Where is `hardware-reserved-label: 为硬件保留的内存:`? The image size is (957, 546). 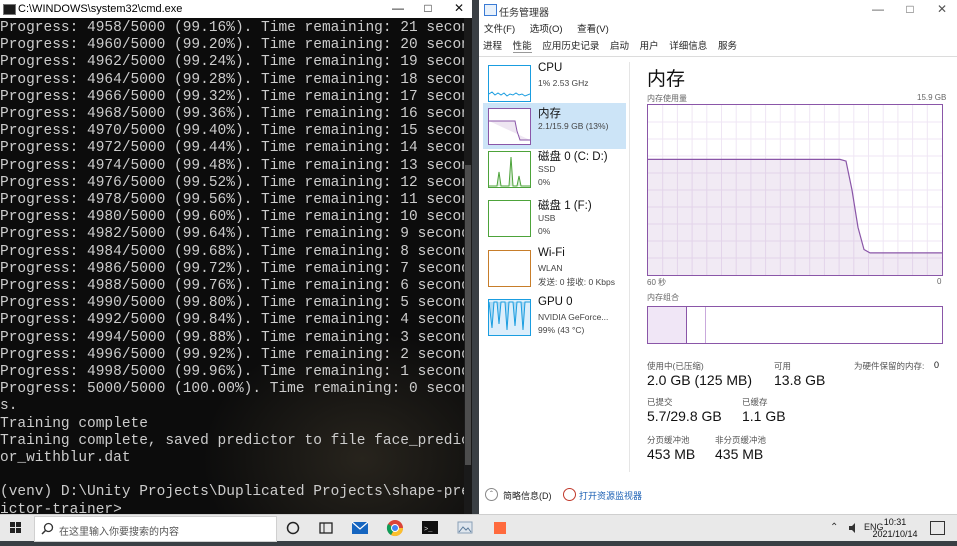 hardware-reserved-label: 为硬件保留的内存: is located at coordinates (889, 366).